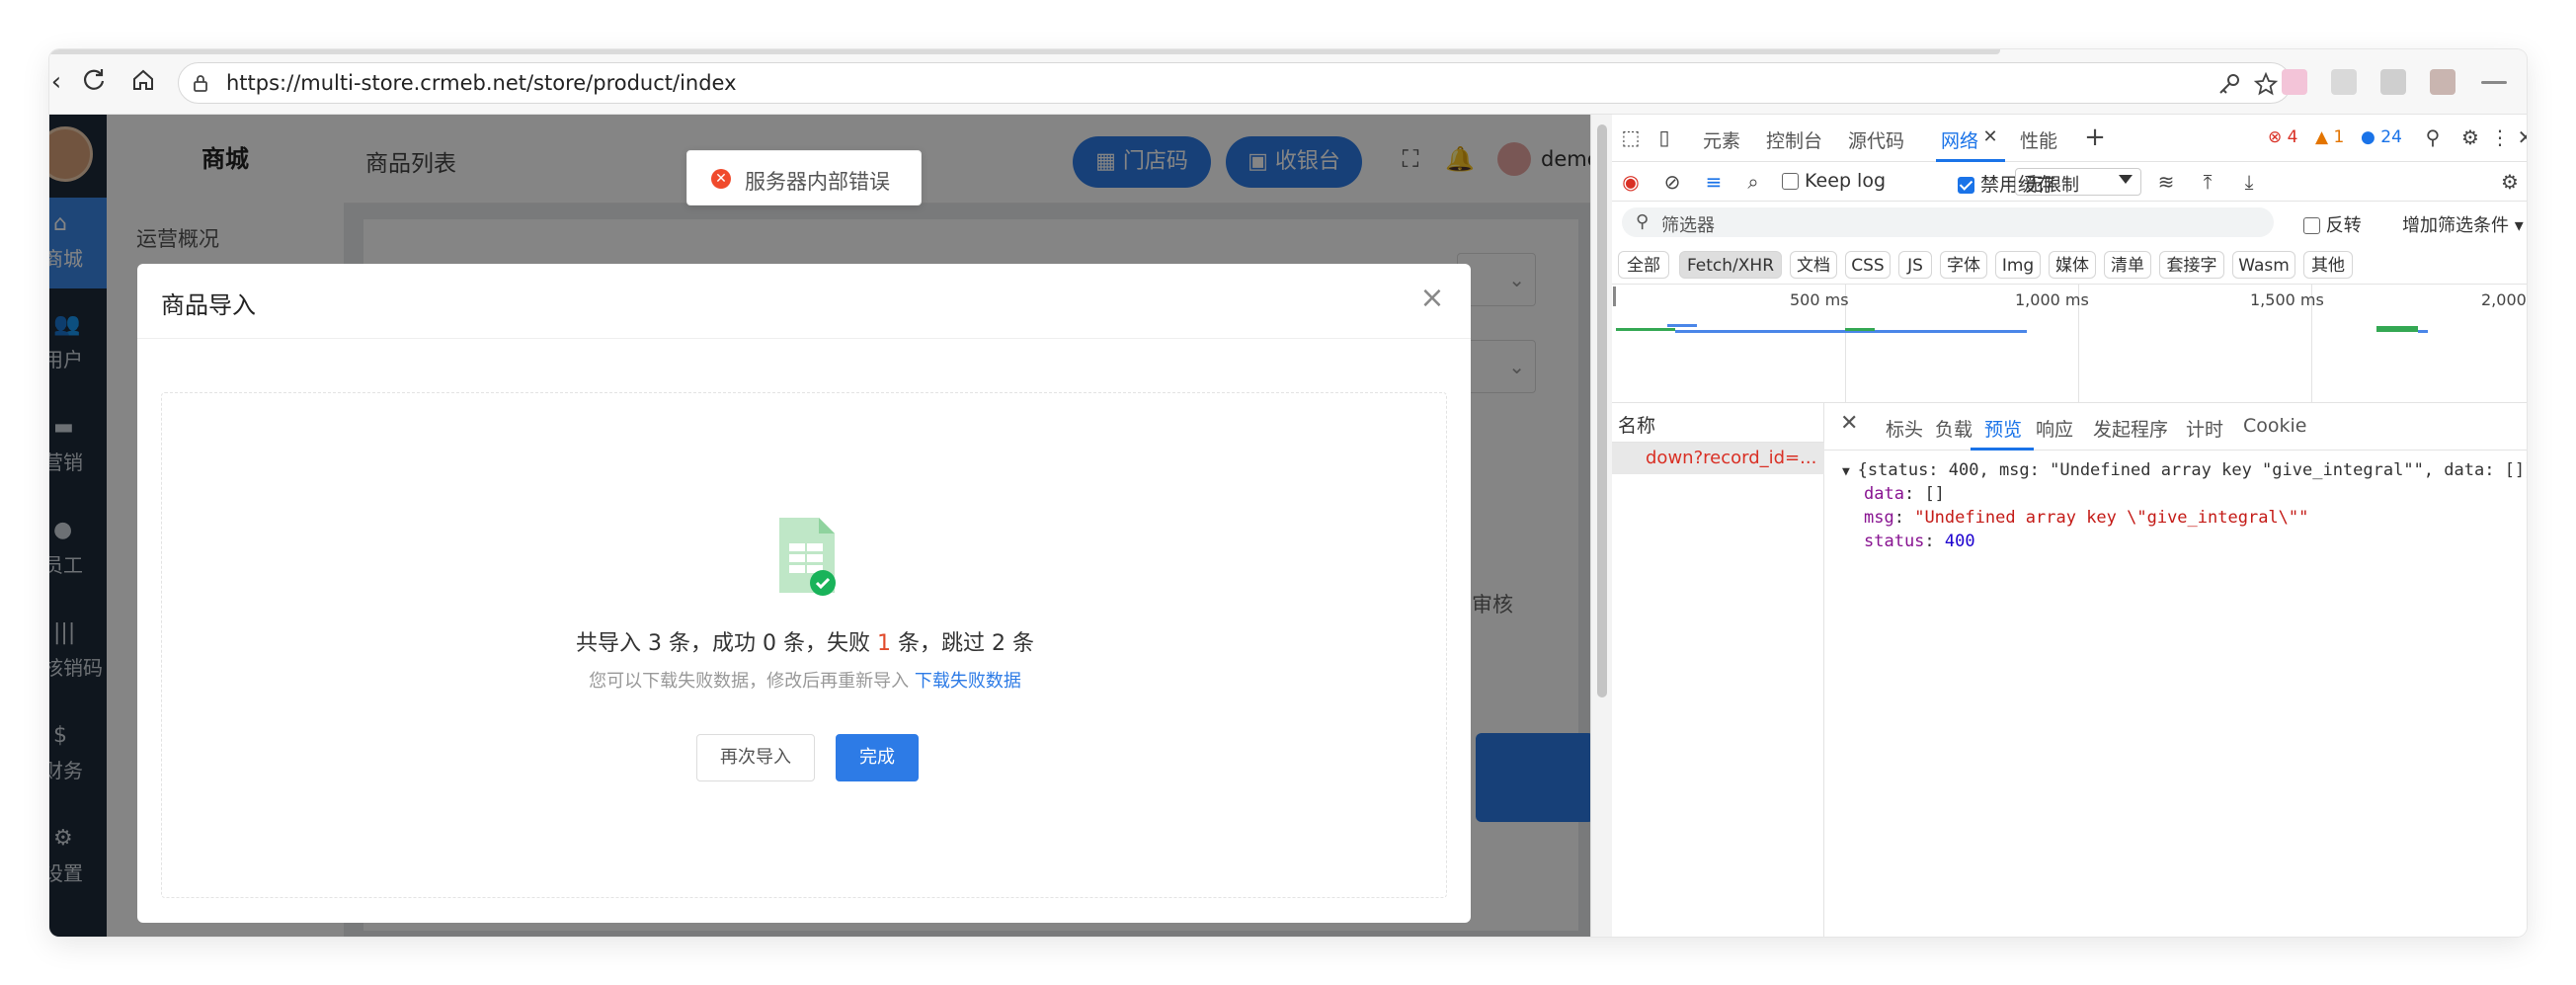 The image size is (2576, 985). What do you see at coordinates (1614, 296) in the screenshot?
I see `timeline-cursor` at bounding box center [1614, 296].